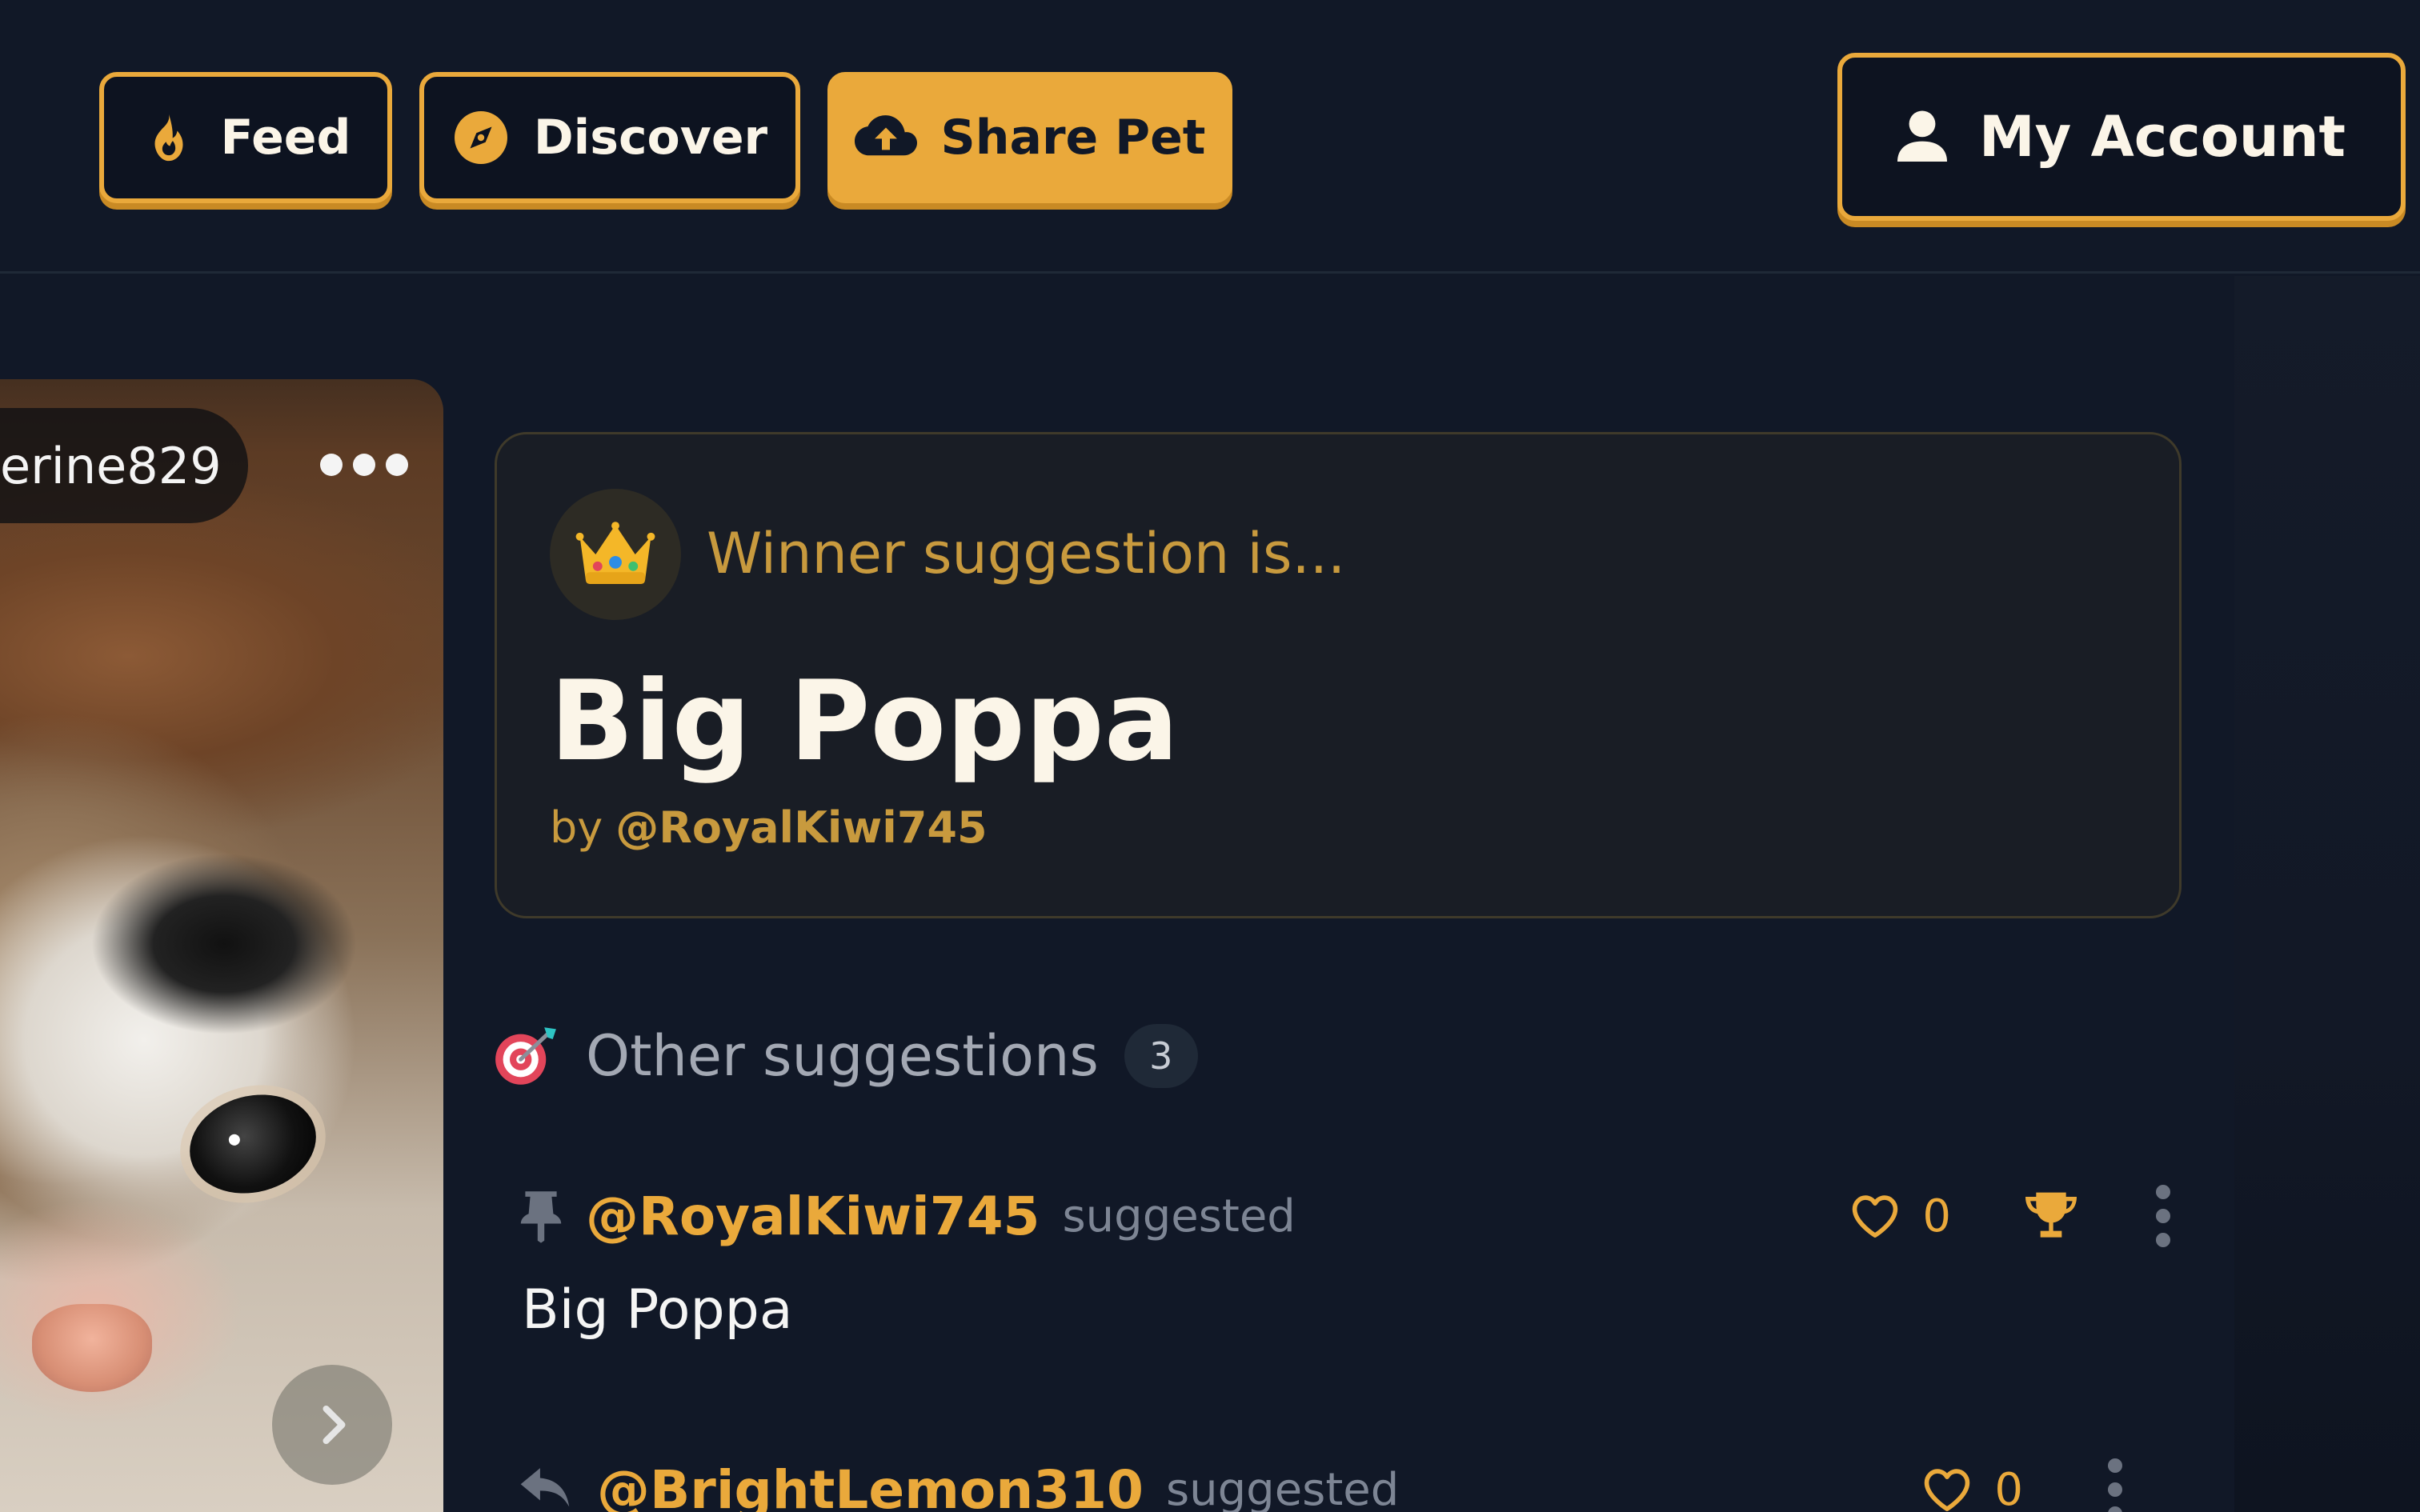 This screenshot has height=1512, width=2420. What do you see at coordinates (885, 135) in the screenshot?
I see `cloud-upload-icon` at bounding box center [885, 135].